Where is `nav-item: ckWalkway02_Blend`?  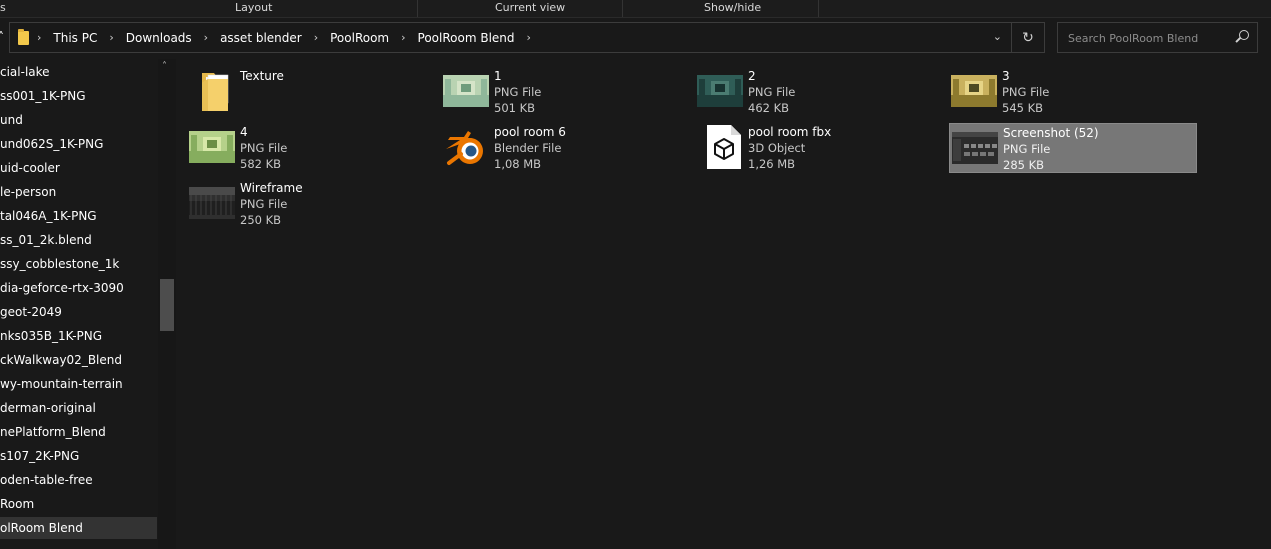
nav-item: ckWalkway02_Blend is located at coordinates (78, 360).